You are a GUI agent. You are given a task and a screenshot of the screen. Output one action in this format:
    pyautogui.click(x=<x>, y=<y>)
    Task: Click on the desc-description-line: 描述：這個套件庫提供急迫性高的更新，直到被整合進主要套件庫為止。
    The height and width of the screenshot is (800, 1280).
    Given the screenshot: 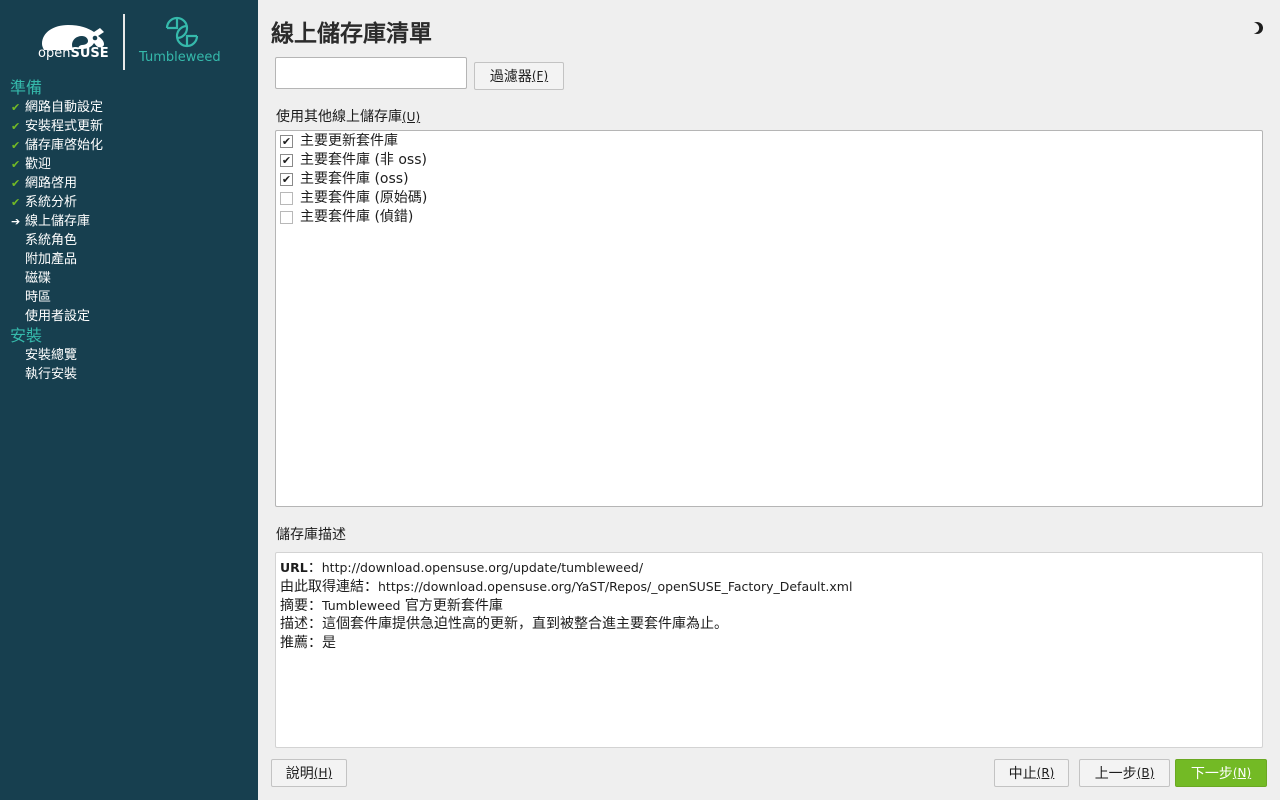 What is the action you would take?
    pyautogui.click(x=504, y=624)
    